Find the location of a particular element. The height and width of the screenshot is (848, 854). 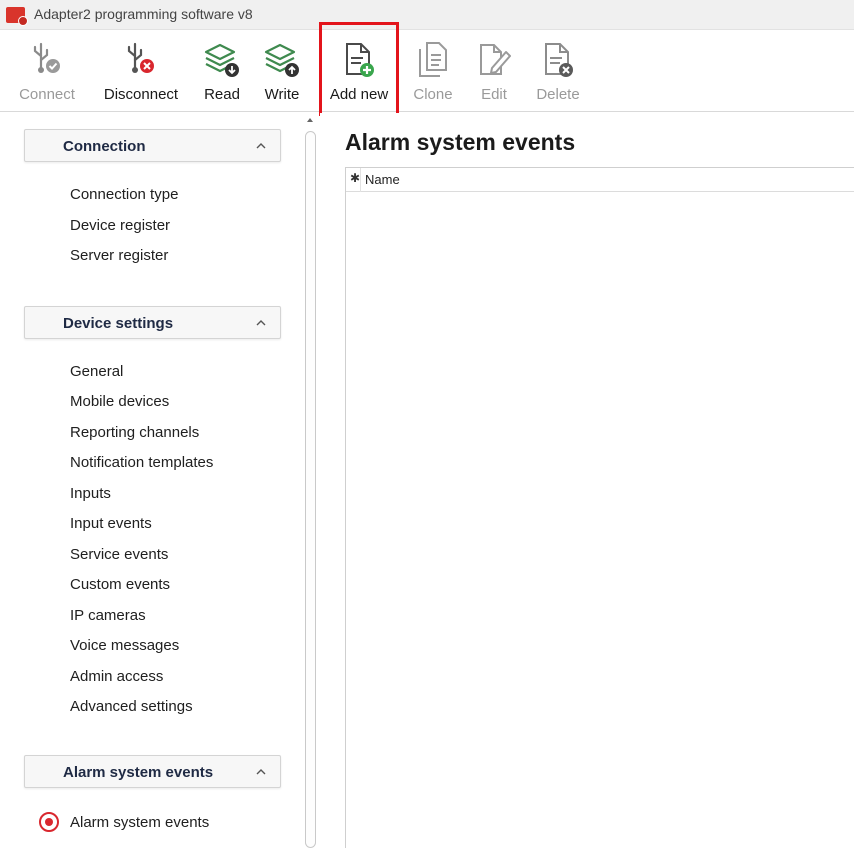

add-new-label: Add new is located at coordinates (359, 94).